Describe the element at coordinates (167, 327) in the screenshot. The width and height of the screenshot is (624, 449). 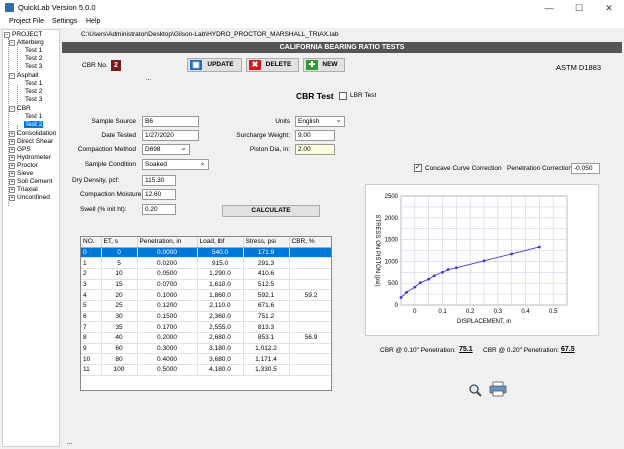
I see `table-cell: 0.1700` at that location.